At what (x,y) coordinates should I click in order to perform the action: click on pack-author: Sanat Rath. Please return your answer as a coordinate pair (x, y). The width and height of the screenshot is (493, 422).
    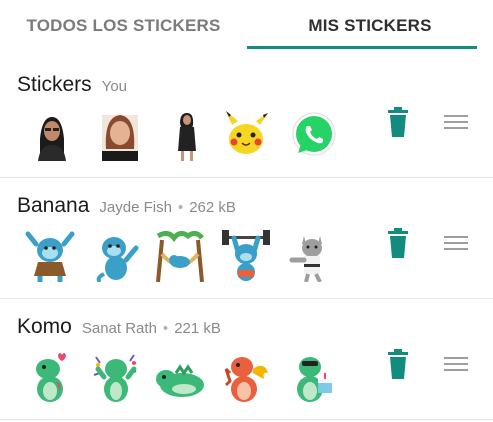
    Looking at the image, I should click on (119, 328).